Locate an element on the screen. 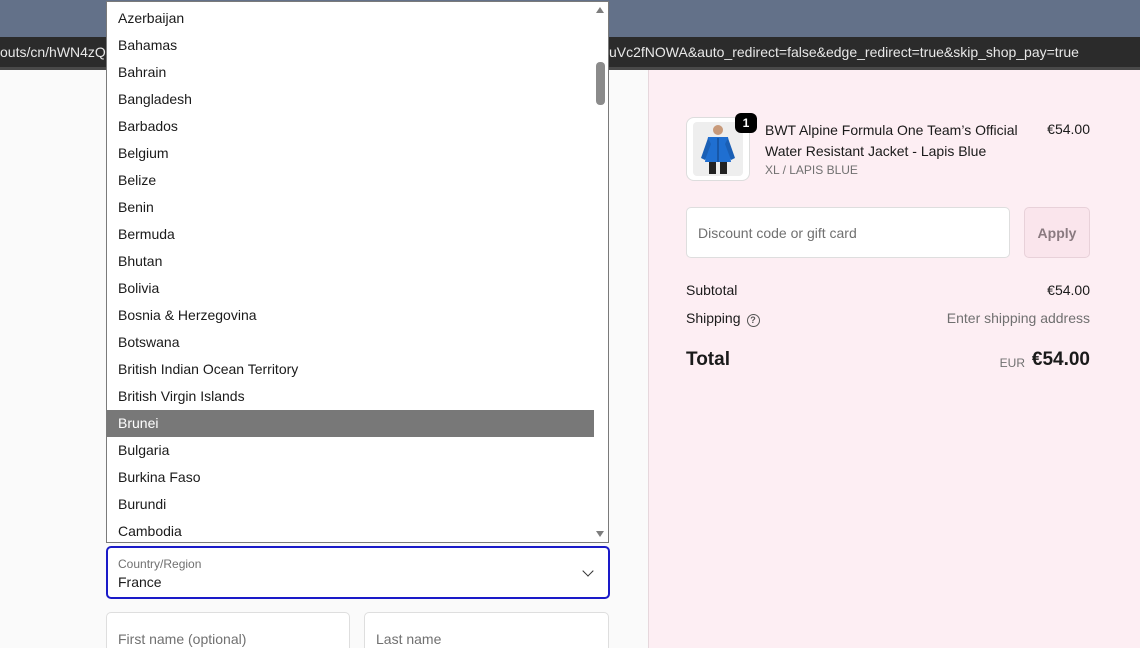 The height and width of the screenshot is (648, 1140). dropdown-option: Belize is located at coordinates (350, 180).